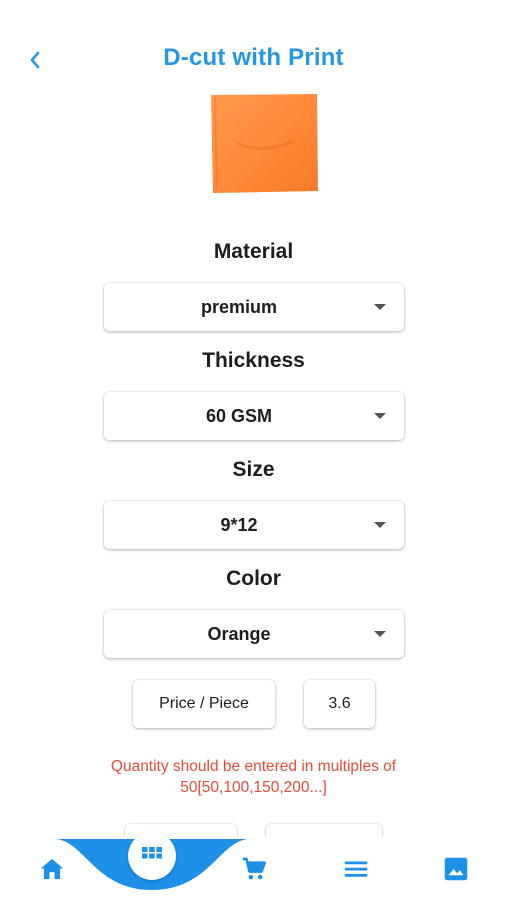 This screenshot has width=507, height=900. I want to click on material-dropdown: premium, so click(254, 307).